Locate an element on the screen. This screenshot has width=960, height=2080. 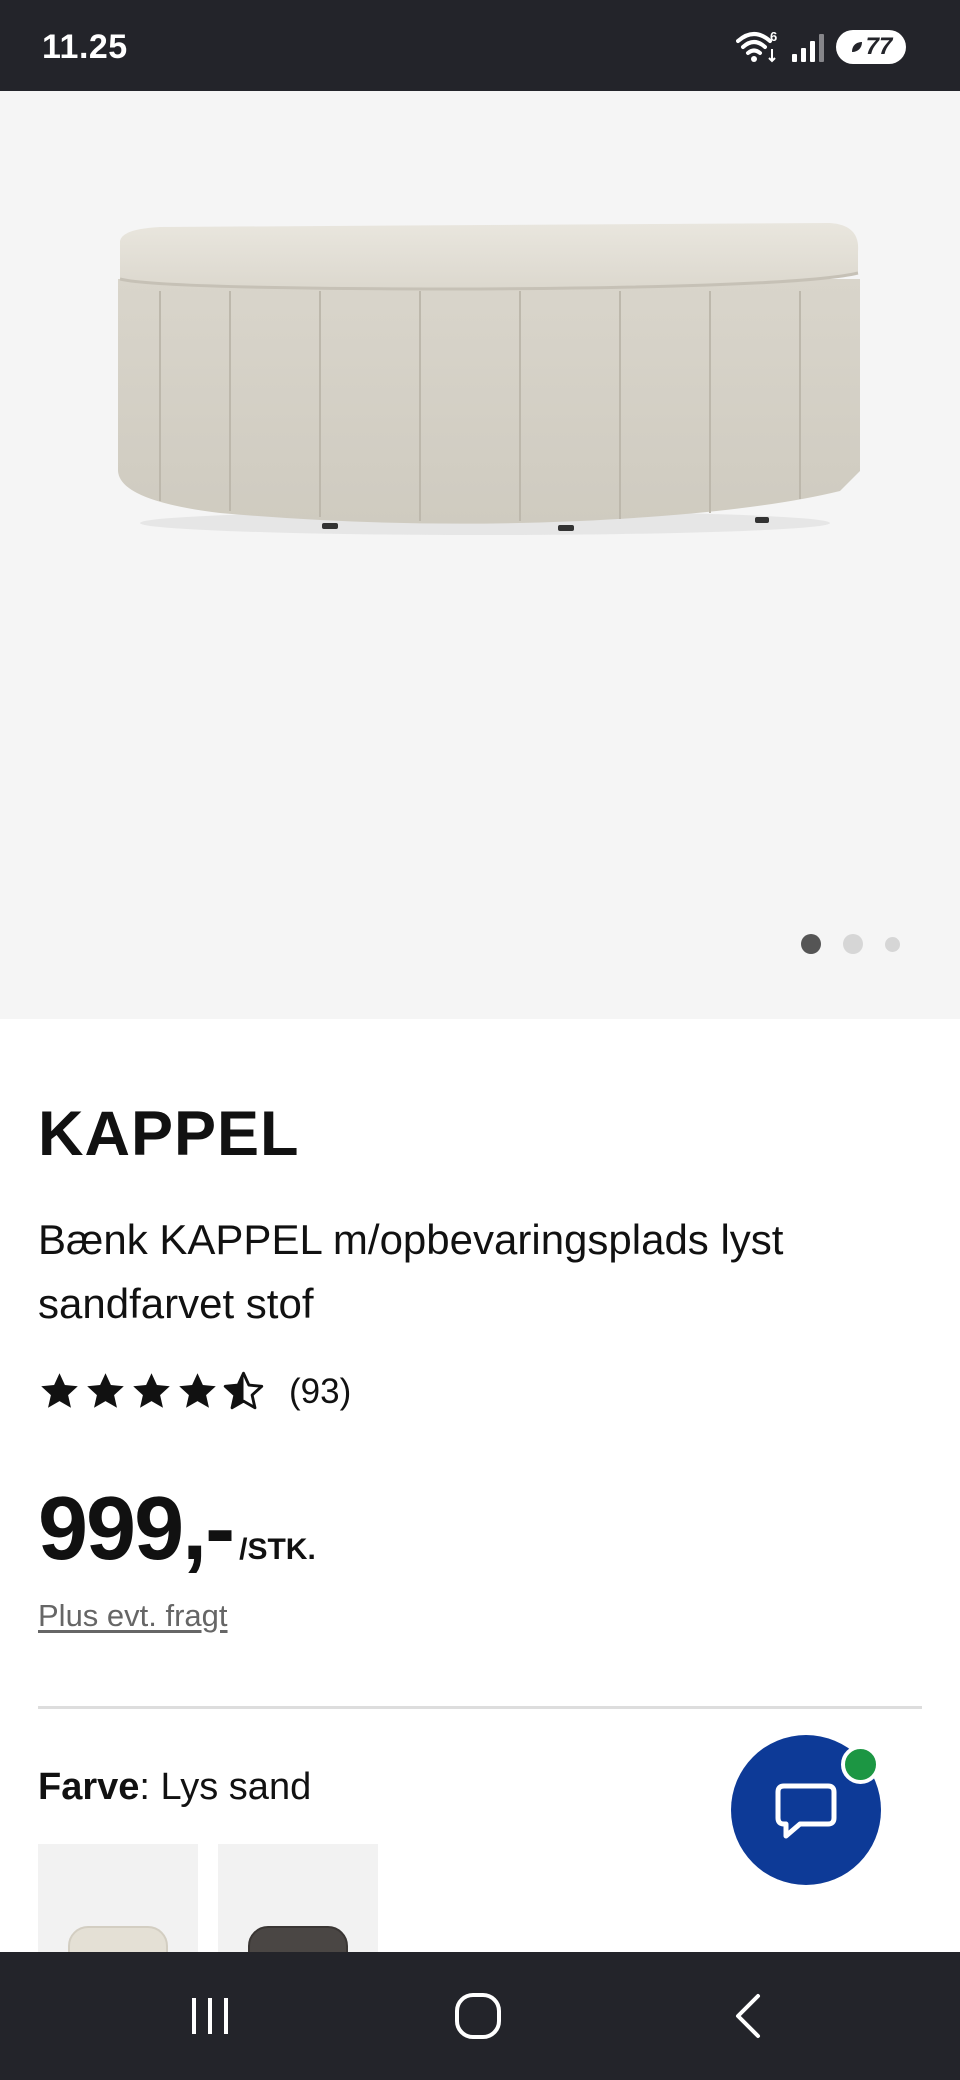
recents-button is located at coordinates (210, 2016).